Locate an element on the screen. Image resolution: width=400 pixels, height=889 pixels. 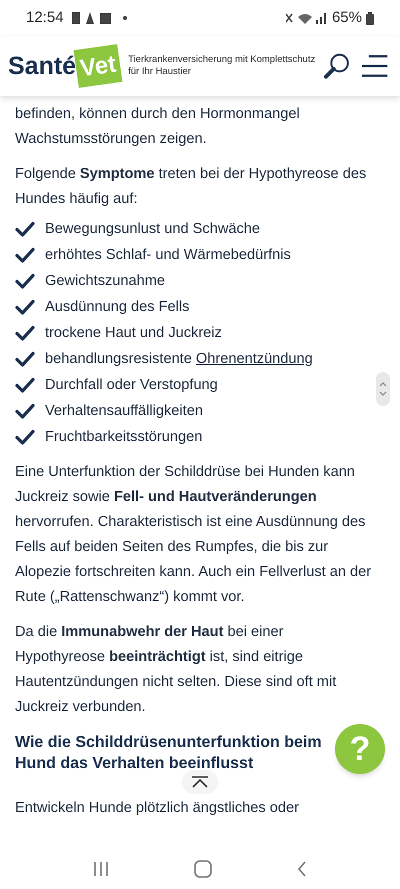
menu-icon is located at coordinates (374, 66).